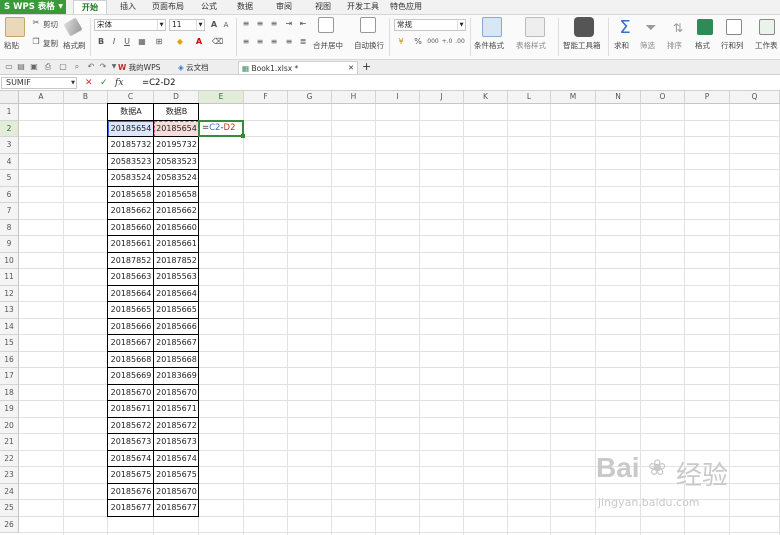  I want to click on cell-d7: 20185662, so click(176, 211).